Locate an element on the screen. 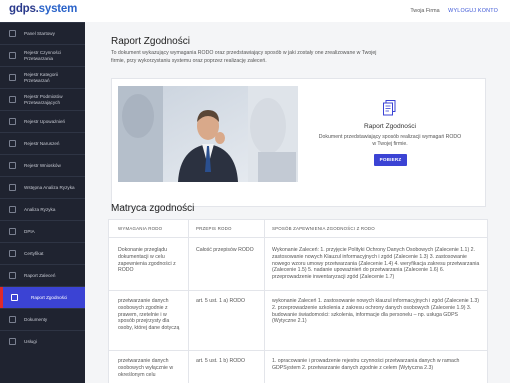 This screenshot has width=510, height=383. cell-law: Całość przepisów RODO is located at coordinates (225, 250).